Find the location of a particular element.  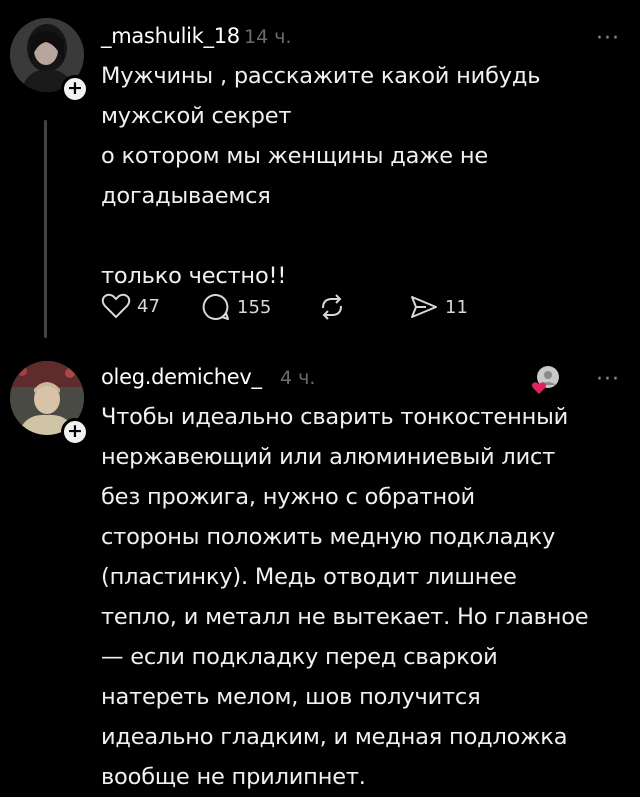

timestamp: 4 ч. is located at coordinates (298, 378).